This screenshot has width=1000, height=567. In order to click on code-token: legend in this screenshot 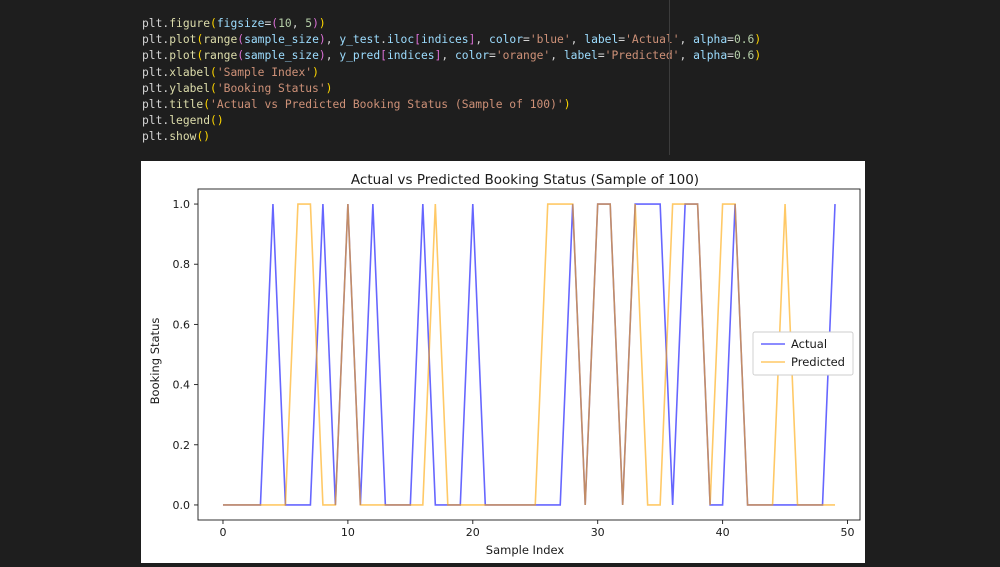, I will do `click(190, 121)`.